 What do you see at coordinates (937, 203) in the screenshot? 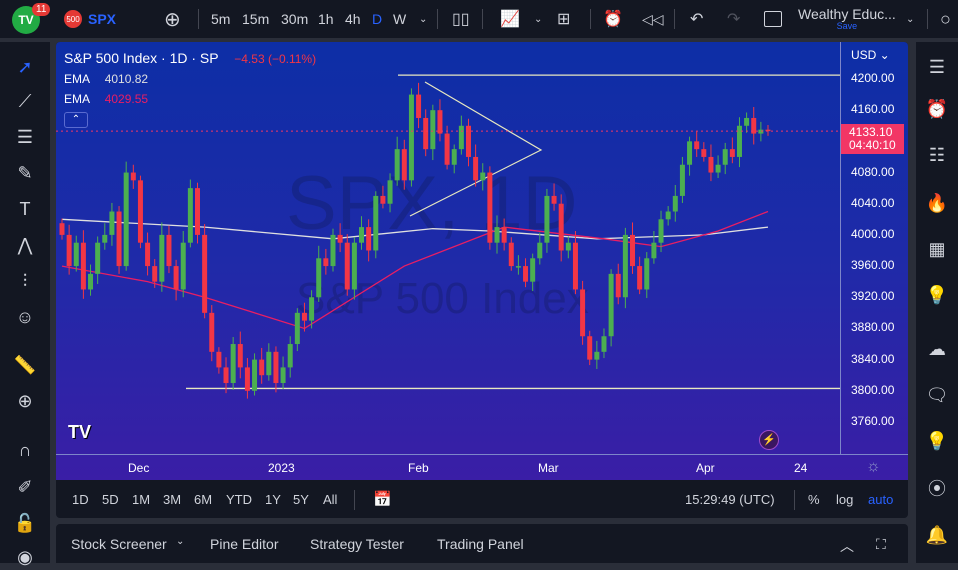
I see `hotlist-icon: 🔥` at bounding box center [937, 203].